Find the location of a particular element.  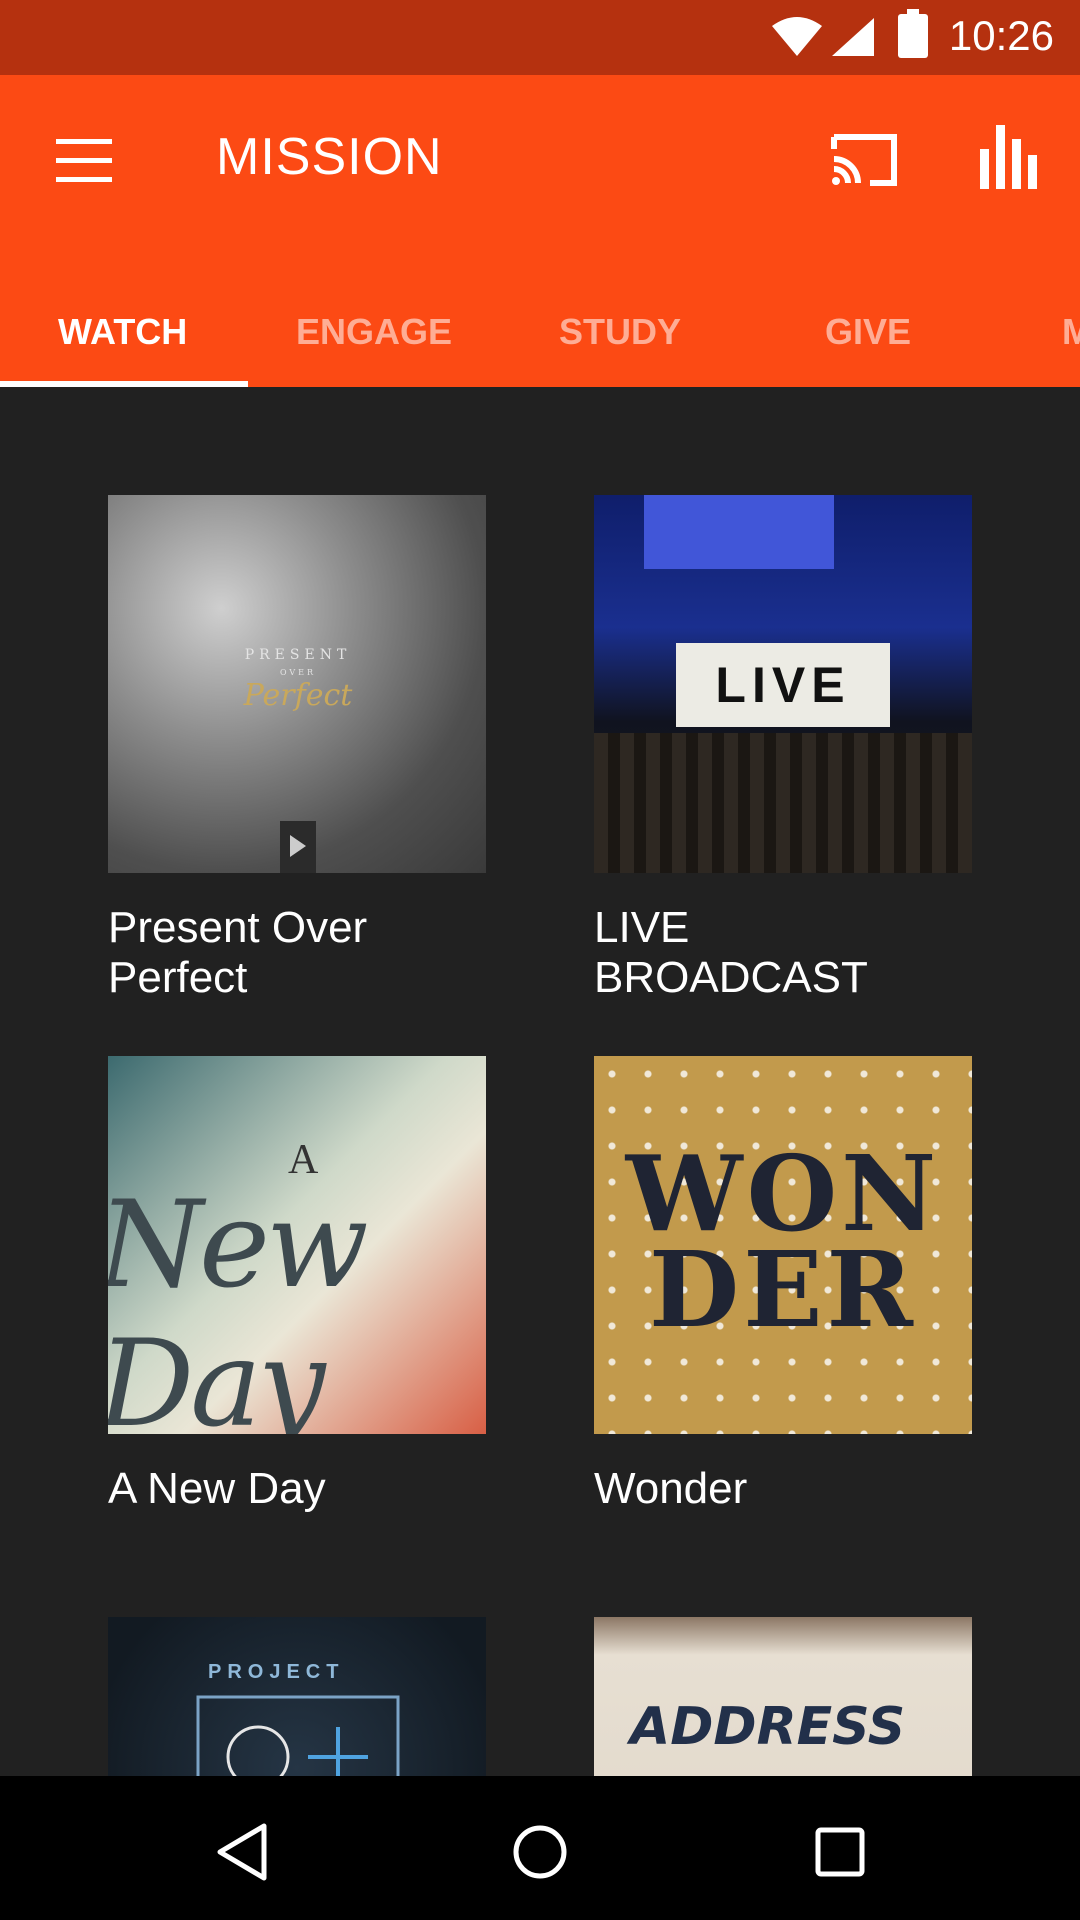

card-wonder: WON DER Wonder is located at coordinates (783, 1285).